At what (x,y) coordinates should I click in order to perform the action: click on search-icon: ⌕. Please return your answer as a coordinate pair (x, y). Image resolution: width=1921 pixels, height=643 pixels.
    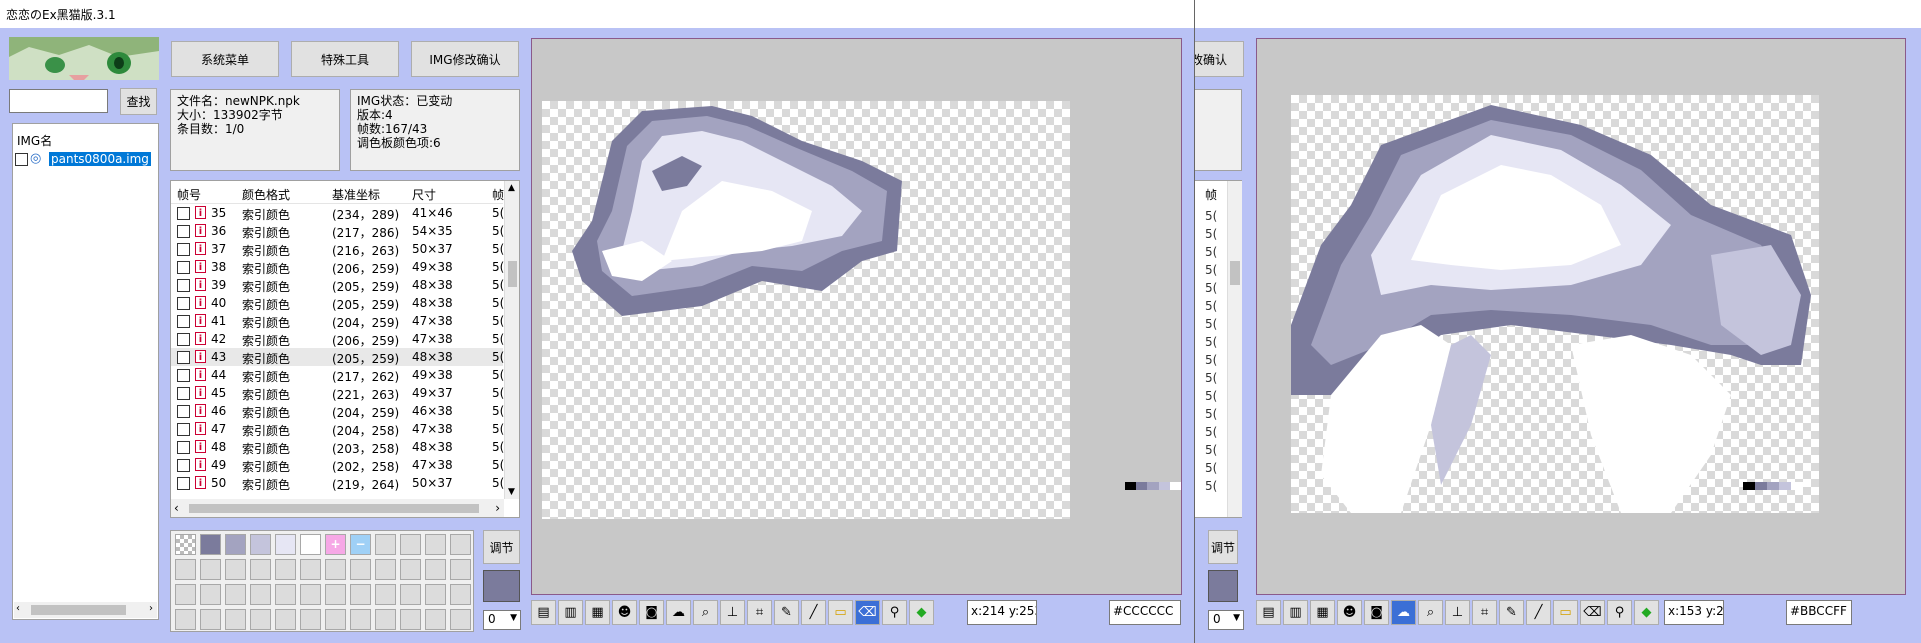
    Looking at the image, I should click on (1430, 612).